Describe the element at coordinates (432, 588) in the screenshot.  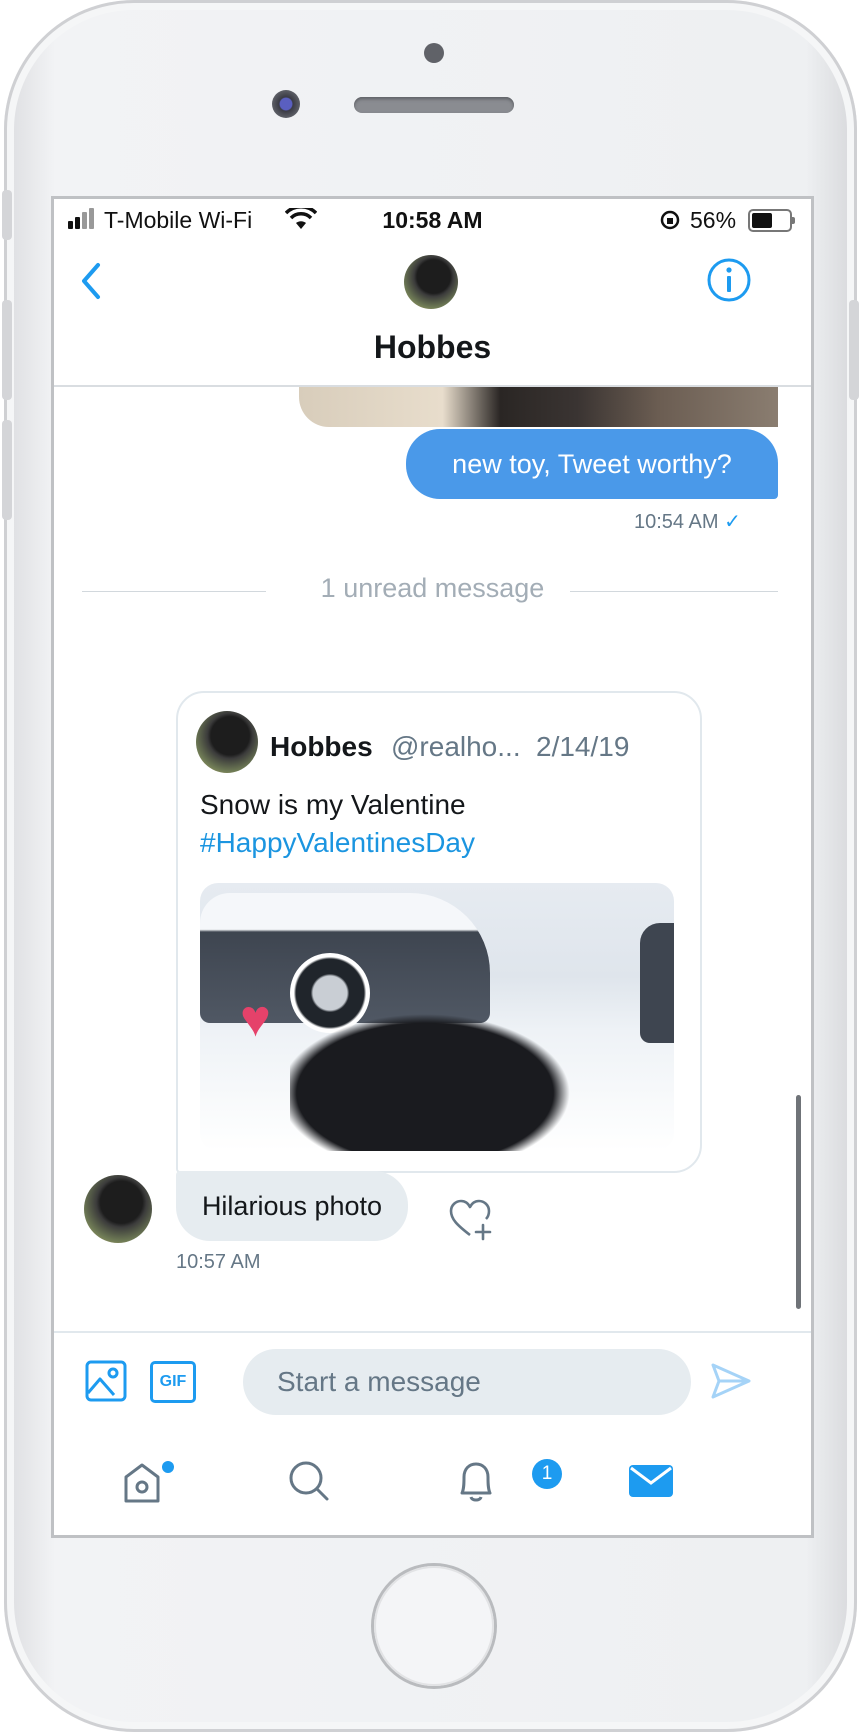
I see `unread-divider-label: 1 unread message` at that location.